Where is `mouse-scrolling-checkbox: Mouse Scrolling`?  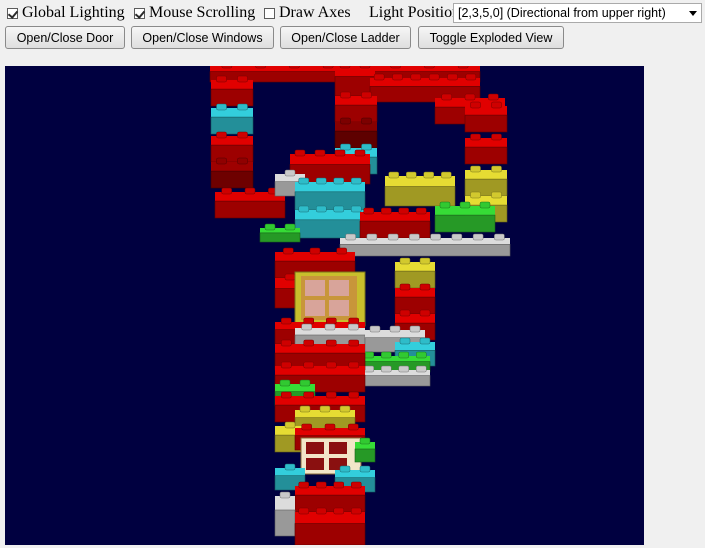 mouse-scrolling-checkbox: Mouse Scrolling is located at coordinates (194, 13).